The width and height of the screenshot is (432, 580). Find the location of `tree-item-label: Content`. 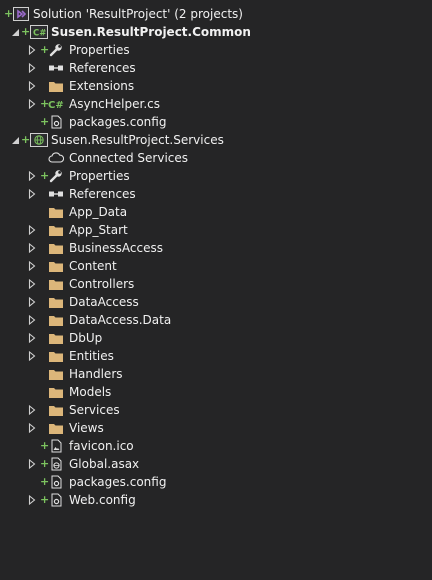

tree-item-label: Content is located at coordinates (93, 266).